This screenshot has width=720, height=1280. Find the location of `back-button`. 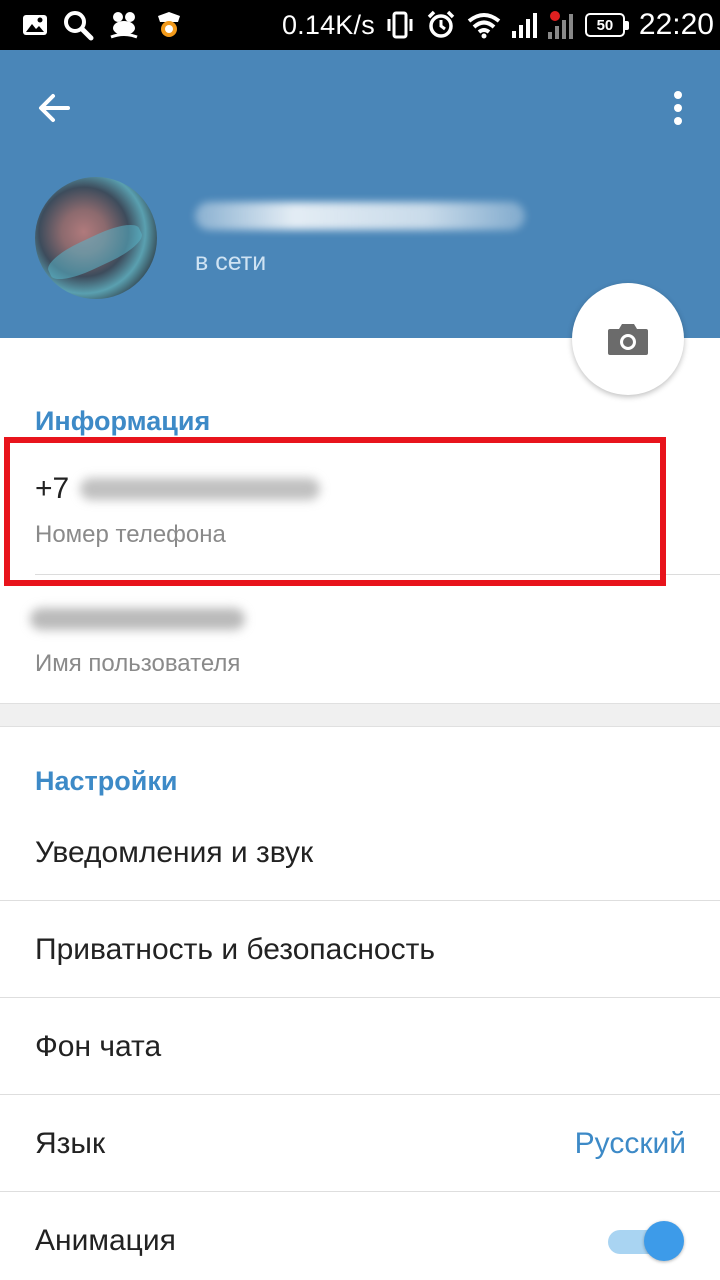

back-button is located at coordinates (54, 108).